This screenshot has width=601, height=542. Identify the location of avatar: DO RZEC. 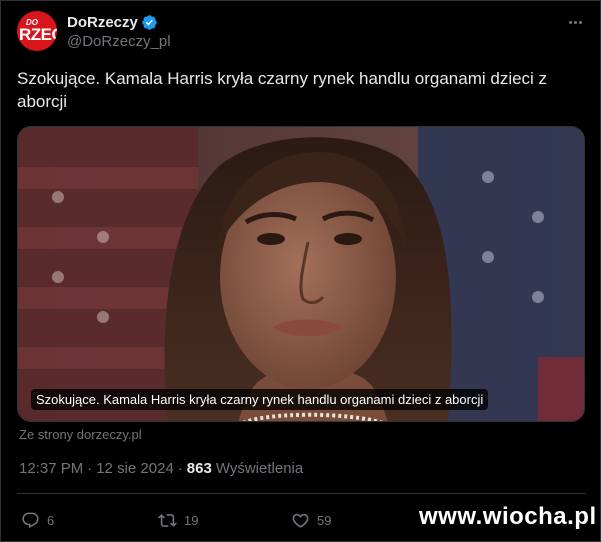
(37, 31).